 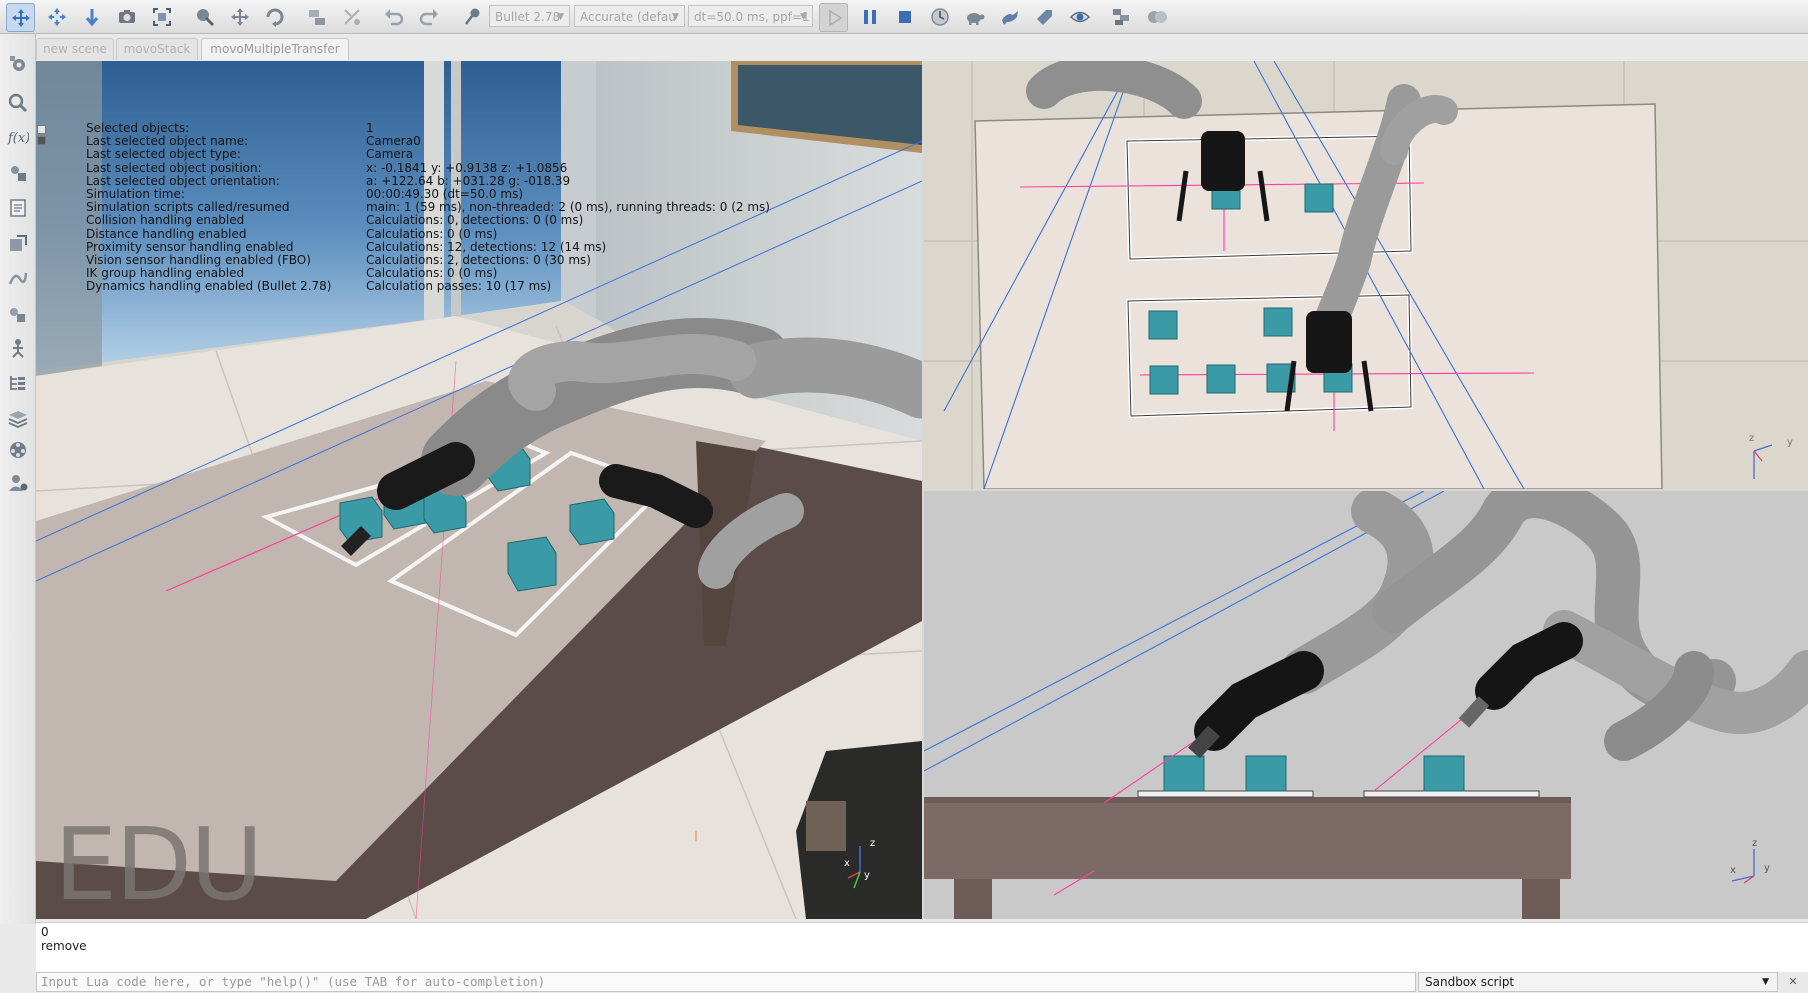 What do you see at coordinates (1044, 16) in the screenshot?
I see `threaded-rendering-icon` at bounding box center [1044, 16].